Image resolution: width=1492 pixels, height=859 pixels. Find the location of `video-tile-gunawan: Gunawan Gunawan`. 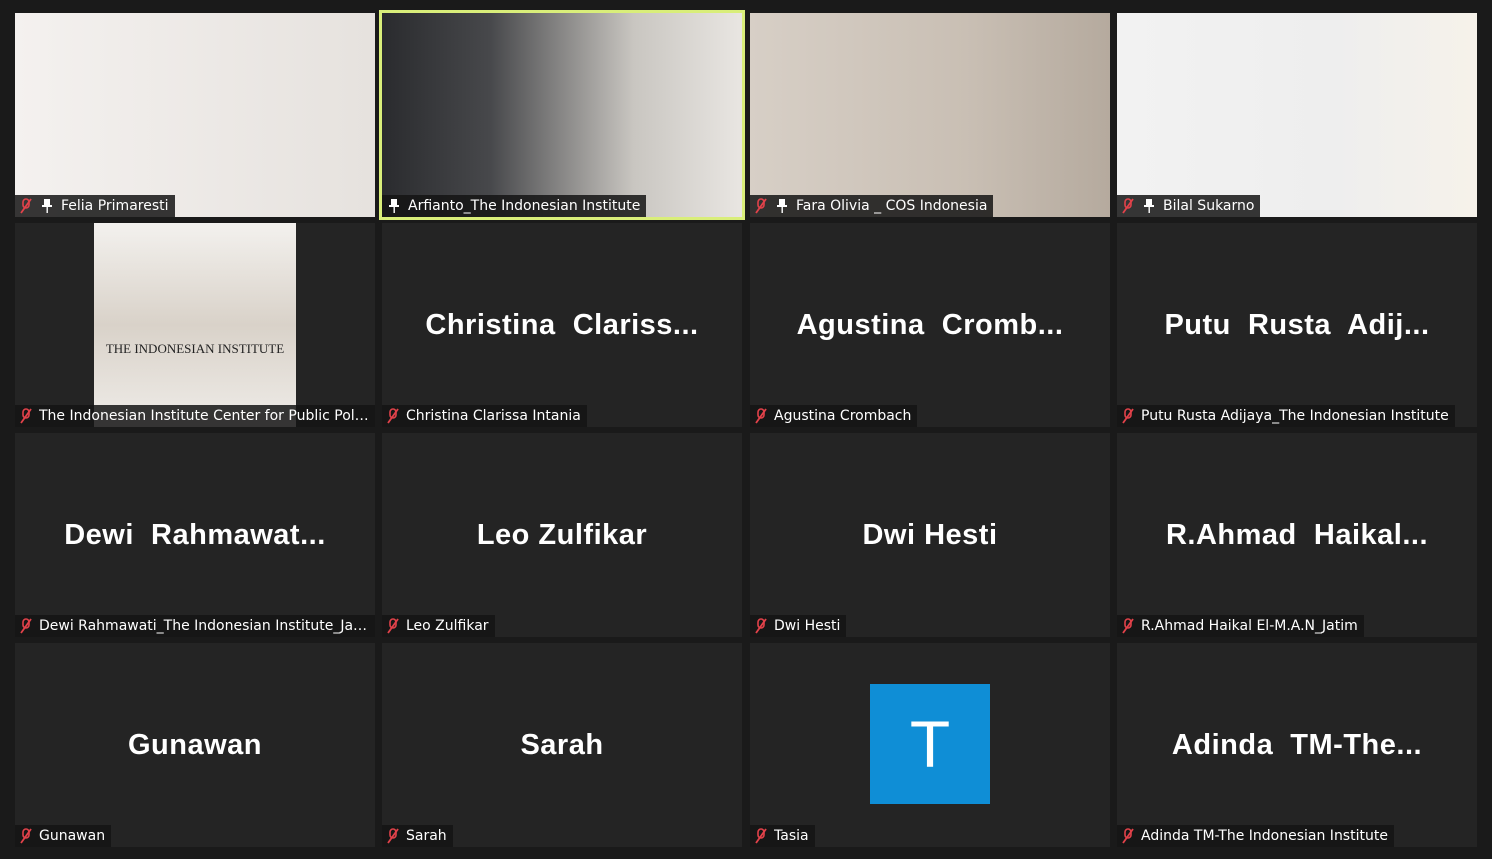

video-tile-gunawan: Gunawan Gunawan is located at coordinates (195, 745).